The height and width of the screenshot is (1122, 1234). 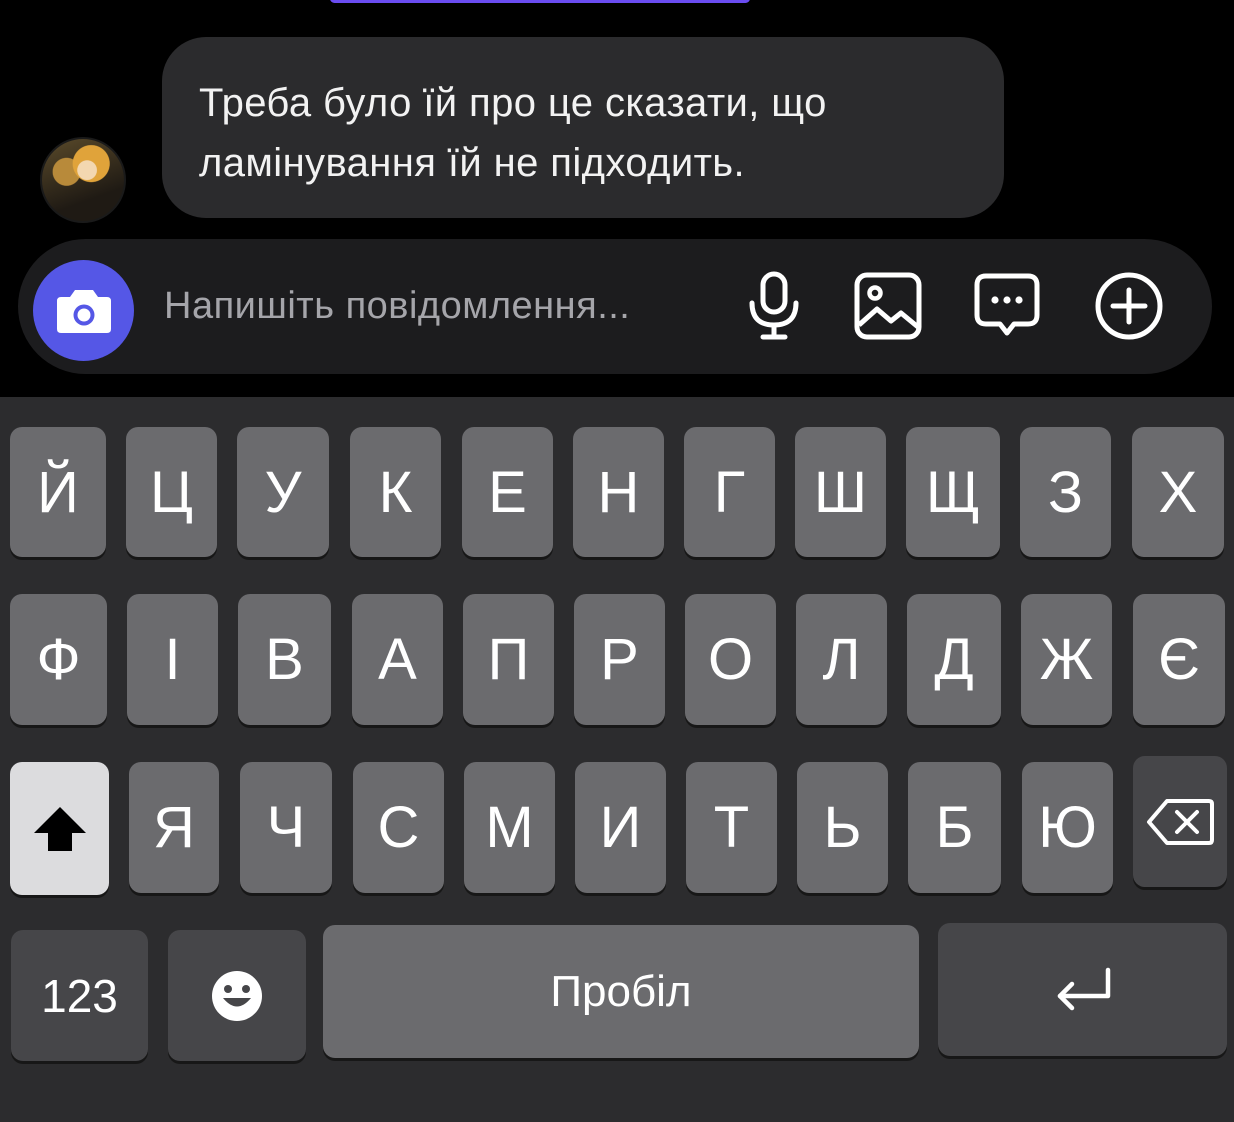 I want to click on key-row1-4: К, so click(x=395, y=492).